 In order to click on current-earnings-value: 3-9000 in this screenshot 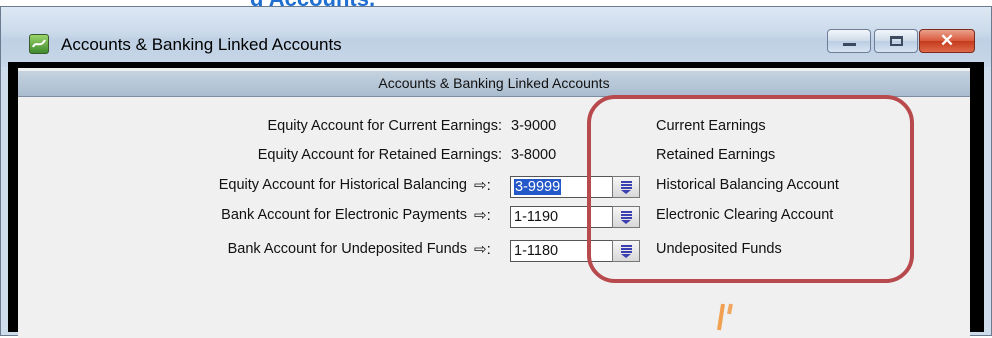, I will do `click(534, 126)`.